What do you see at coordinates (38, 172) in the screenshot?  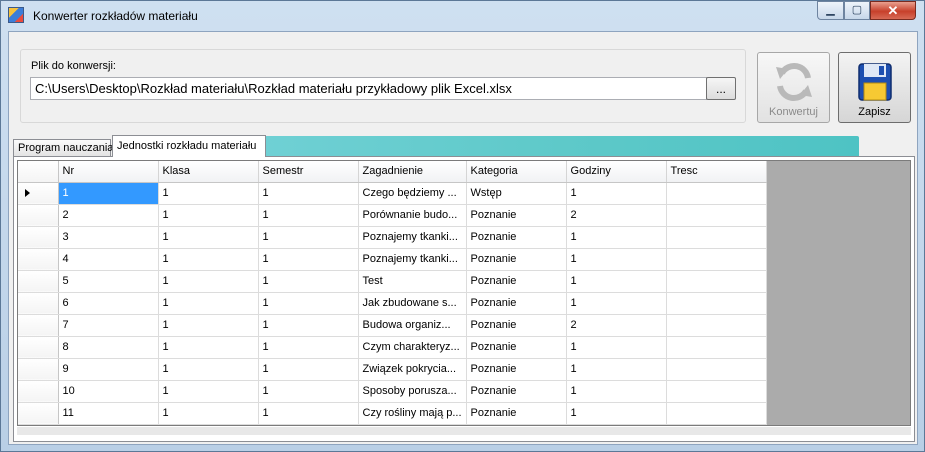 I see `row-header-corner` at bounding box center [38, 172].